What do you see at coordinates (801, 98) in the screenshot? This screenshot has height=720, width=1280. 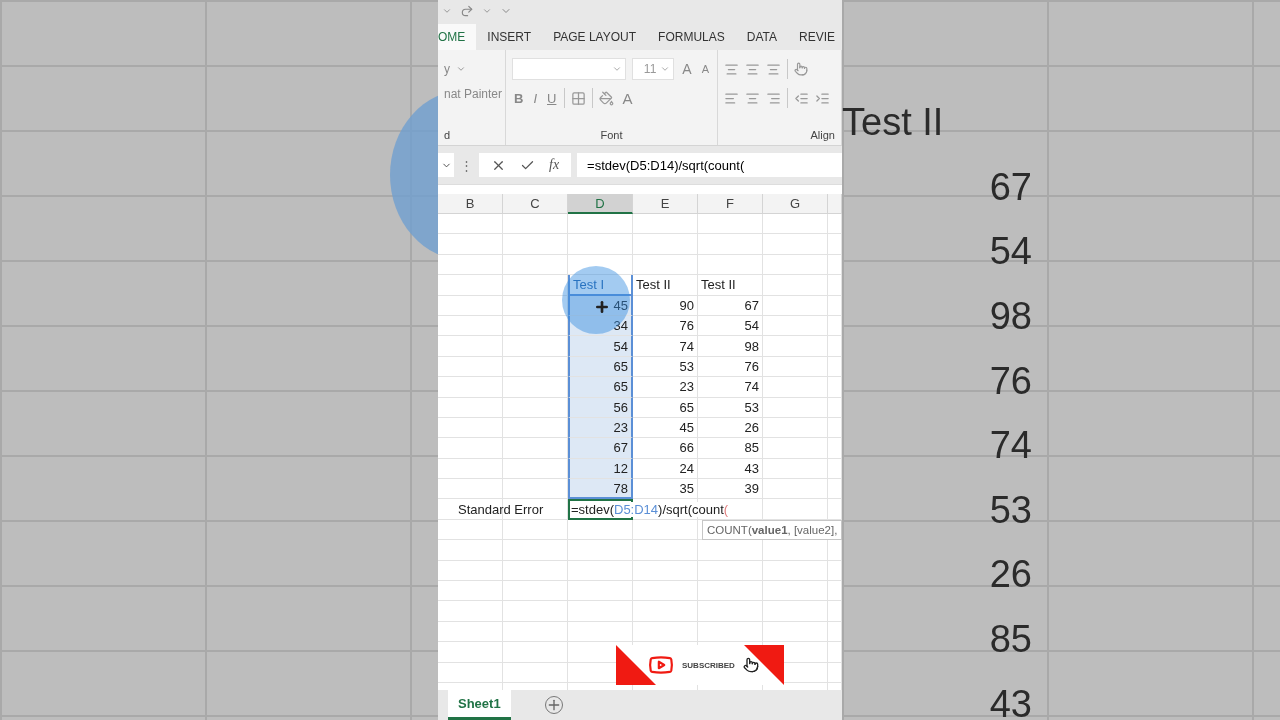 I see `decrease-indent-icon` at bounding box center [801, 98].